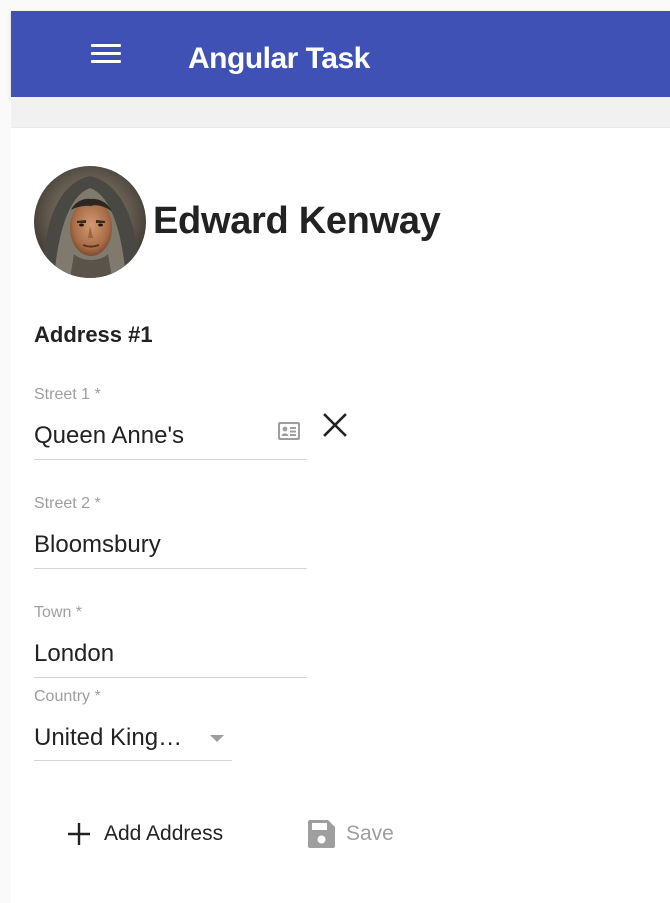  What do you see at coordinates (109, 436) in the screenshot?
I see `street1-input: Queen Anne's` at bounding box center [109, 436].